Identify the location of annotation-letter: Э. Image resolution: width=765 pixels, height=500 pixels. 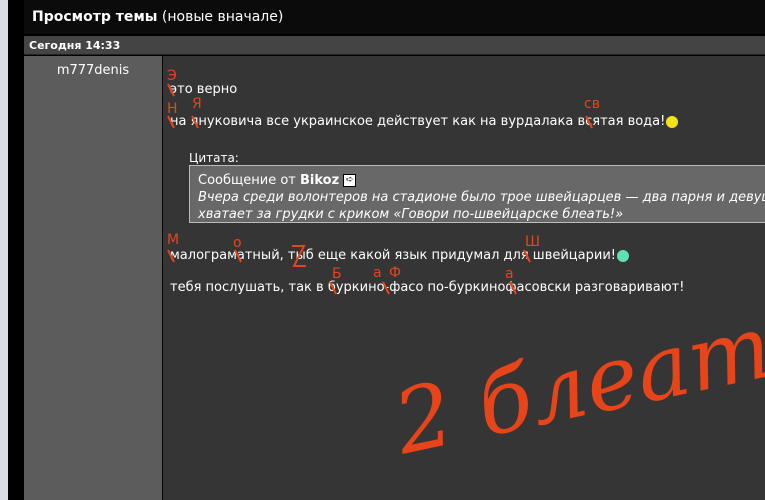
(172, 76).